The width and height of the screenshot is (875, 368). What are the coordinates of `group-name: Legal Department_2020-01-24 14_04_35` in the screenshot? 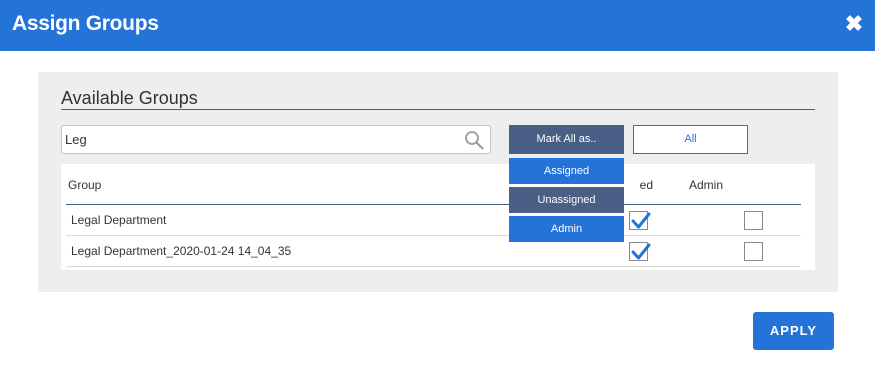 It's located at (181, 251).